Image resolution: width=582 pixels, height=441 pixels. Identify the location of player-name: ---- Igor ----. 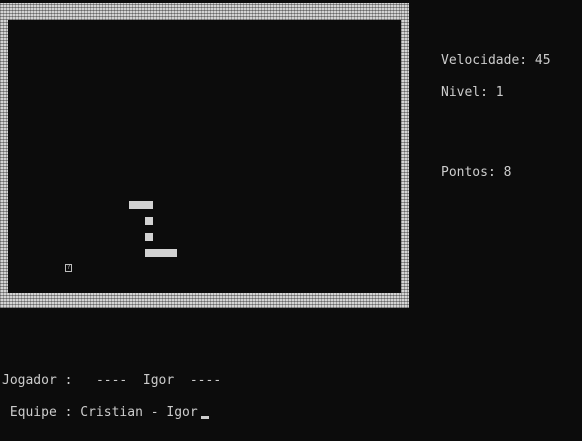
(158, 380).